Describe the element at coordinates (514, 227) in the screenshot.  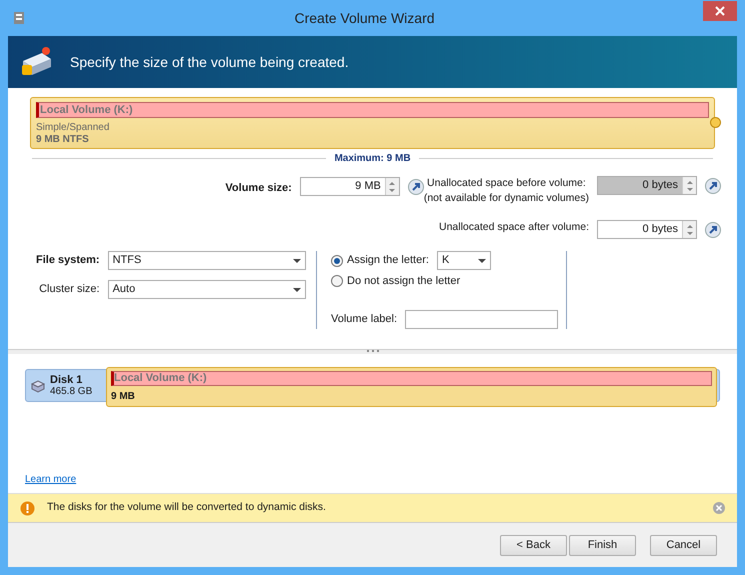
I see `field-label: Unallocated space after volume:` at that location.